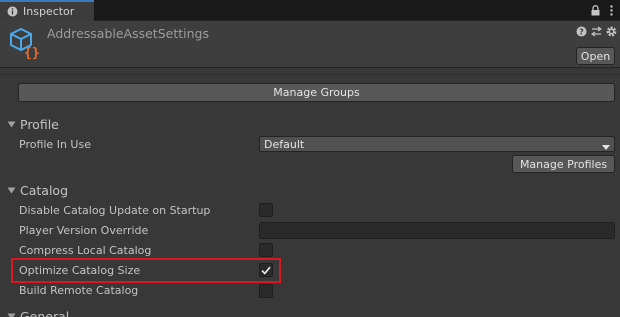 The width and height of the screenshot is (620, 317). I want to click on info-icon, so click(12, 11).